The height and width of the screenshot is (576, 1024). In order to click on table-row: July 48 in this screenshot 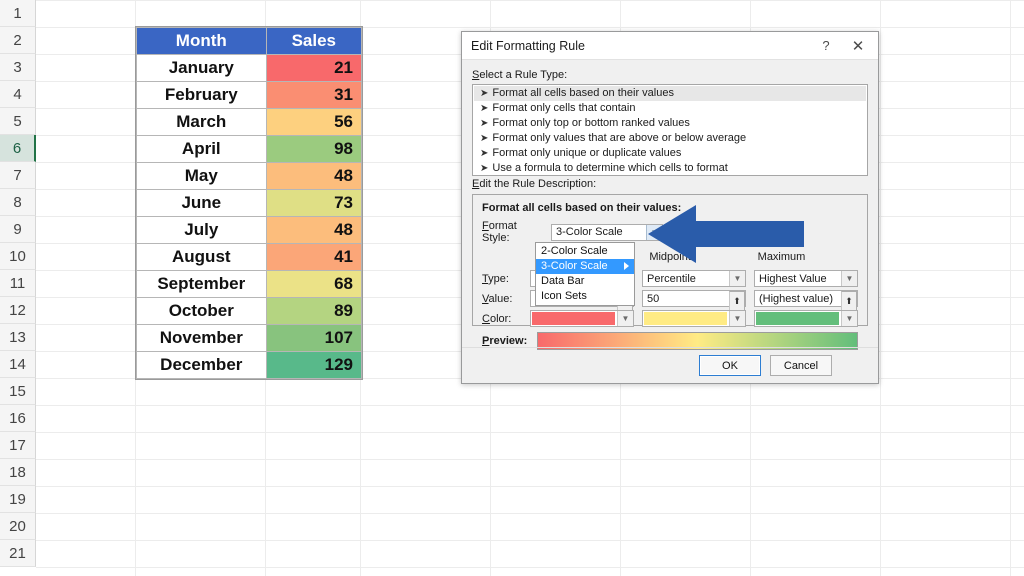, I will do `click(249, 230)`.